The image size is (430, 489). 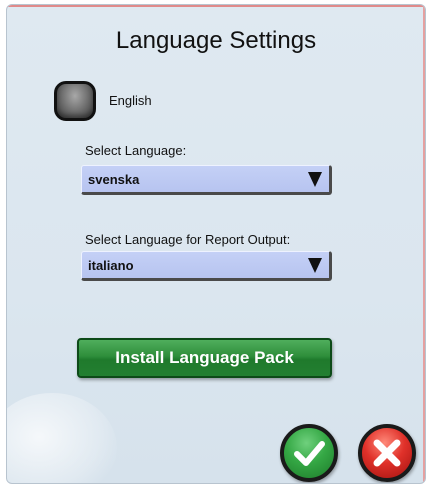 What do you see at coordinates (424, 244) in the screenshot?
I see `window-border-right` at bounding box center [424, 244].